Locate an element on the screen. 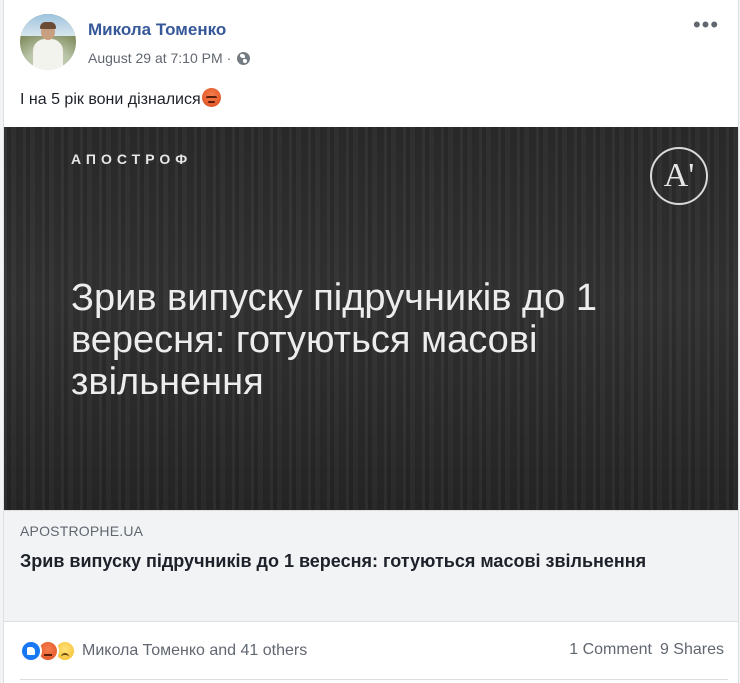  author-avatar is located at coordinates (48, 42).